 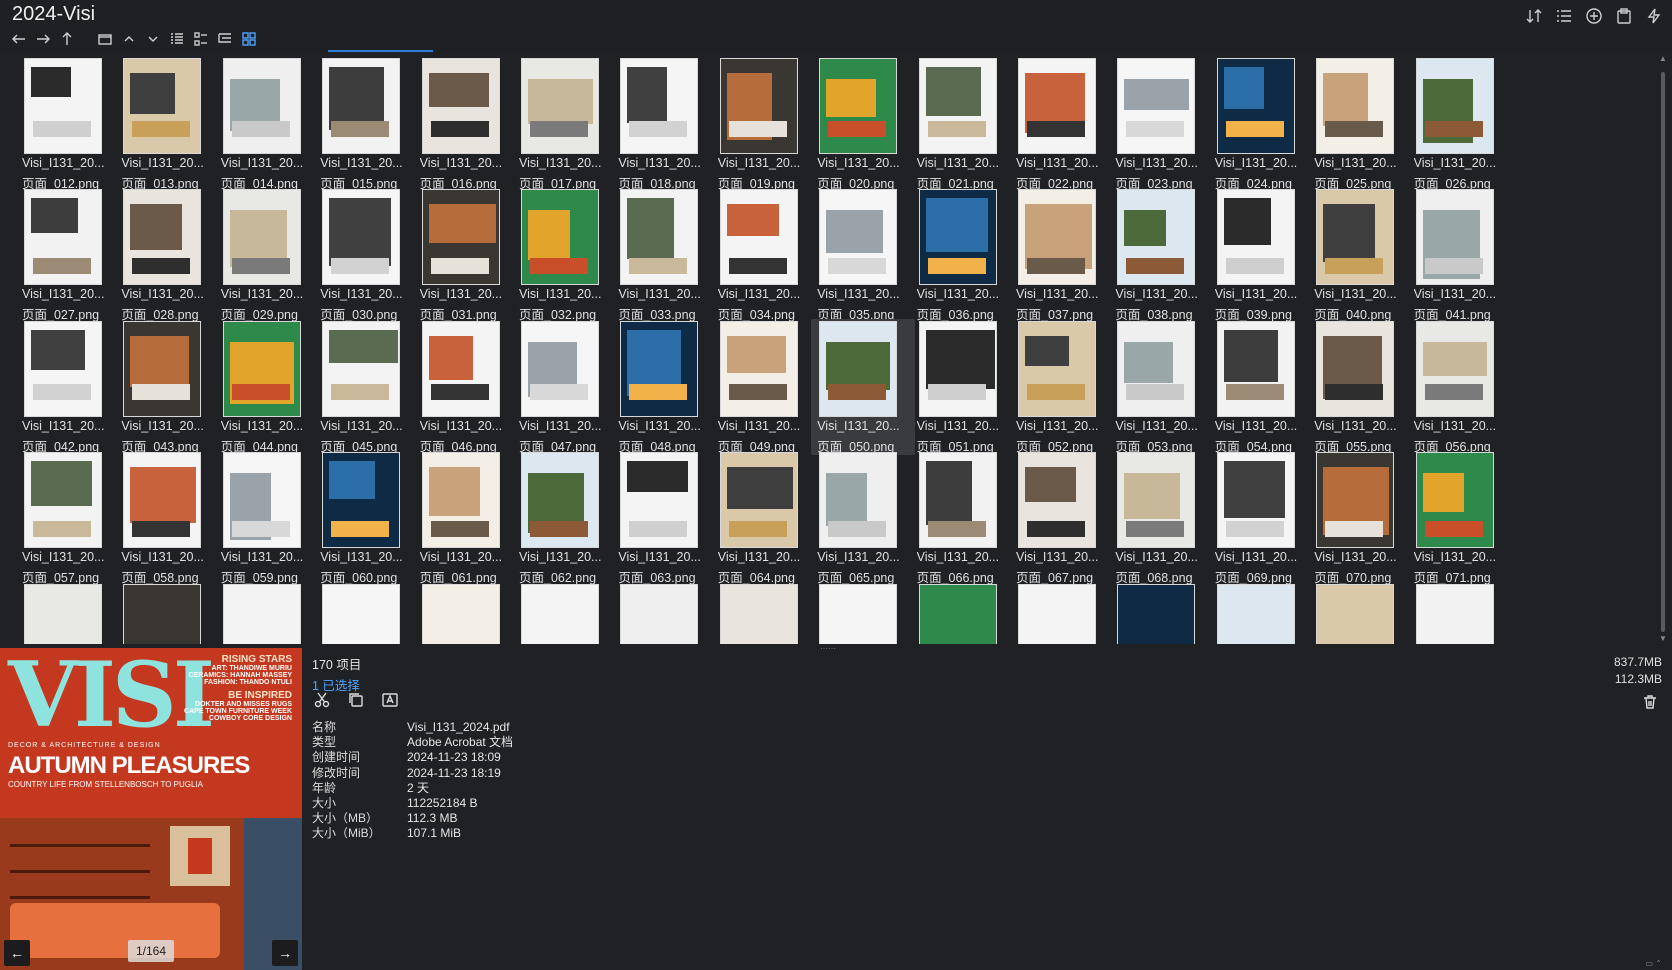 I want to click on thumbnail-item: Visi_I131_20... 页面_050.png, so click(x=863, y=386).